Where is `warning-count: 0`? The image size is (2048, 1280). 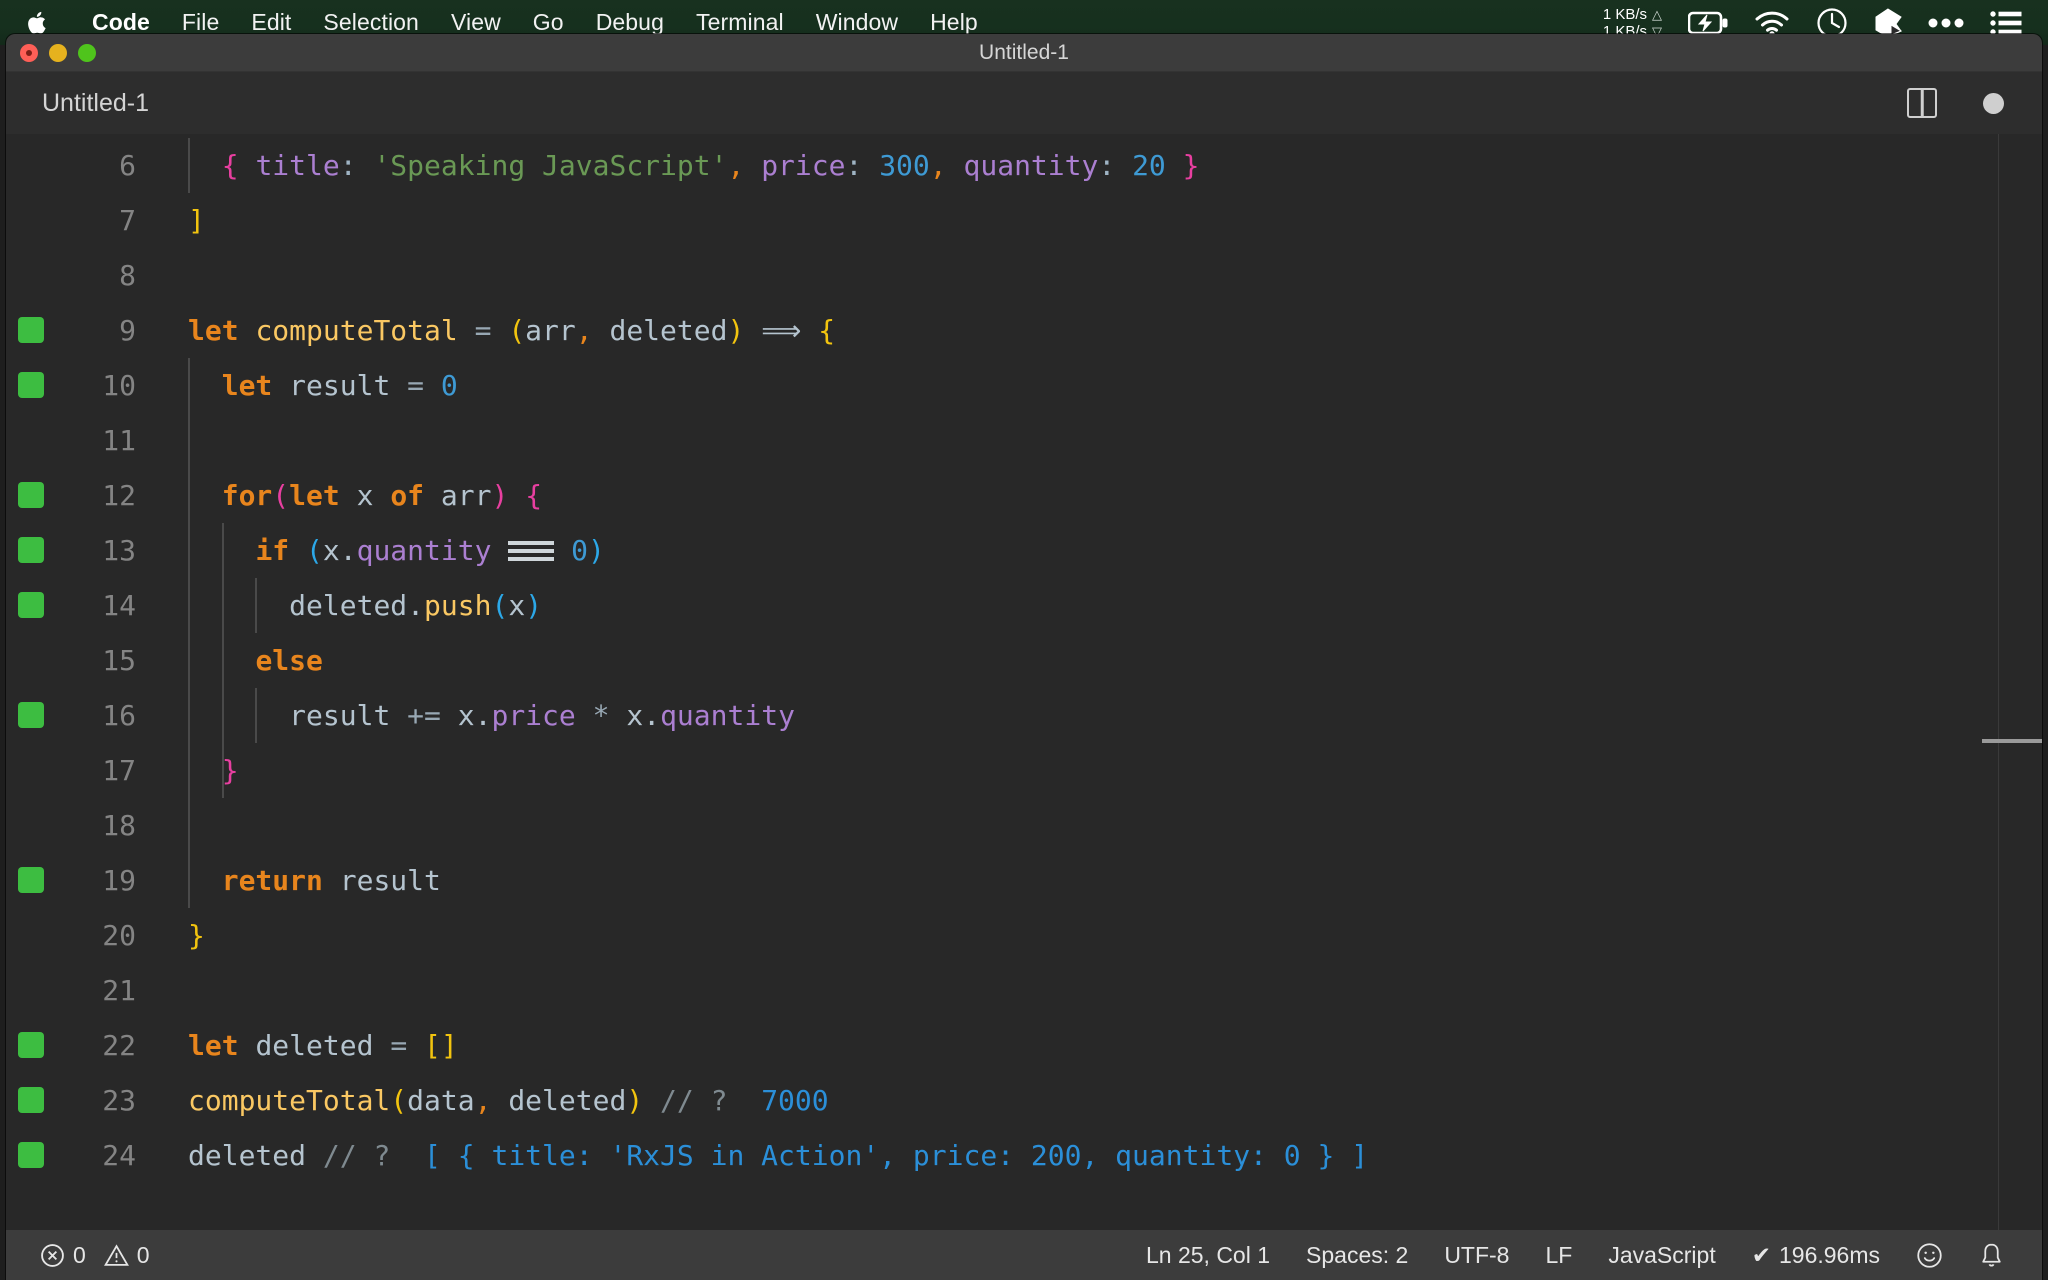
warning-count: 0 is located at coordinates (143, 1254).